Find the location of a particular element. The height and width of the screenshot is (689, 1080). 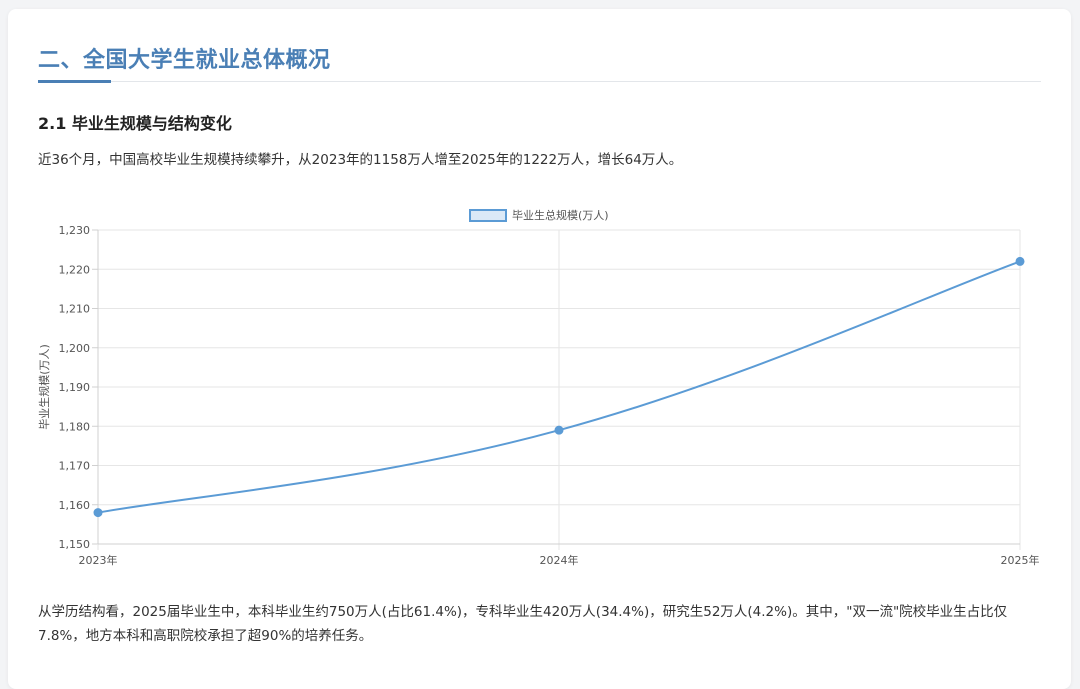

y-tick-label: 1,220 is located at coordinates (75, 269).